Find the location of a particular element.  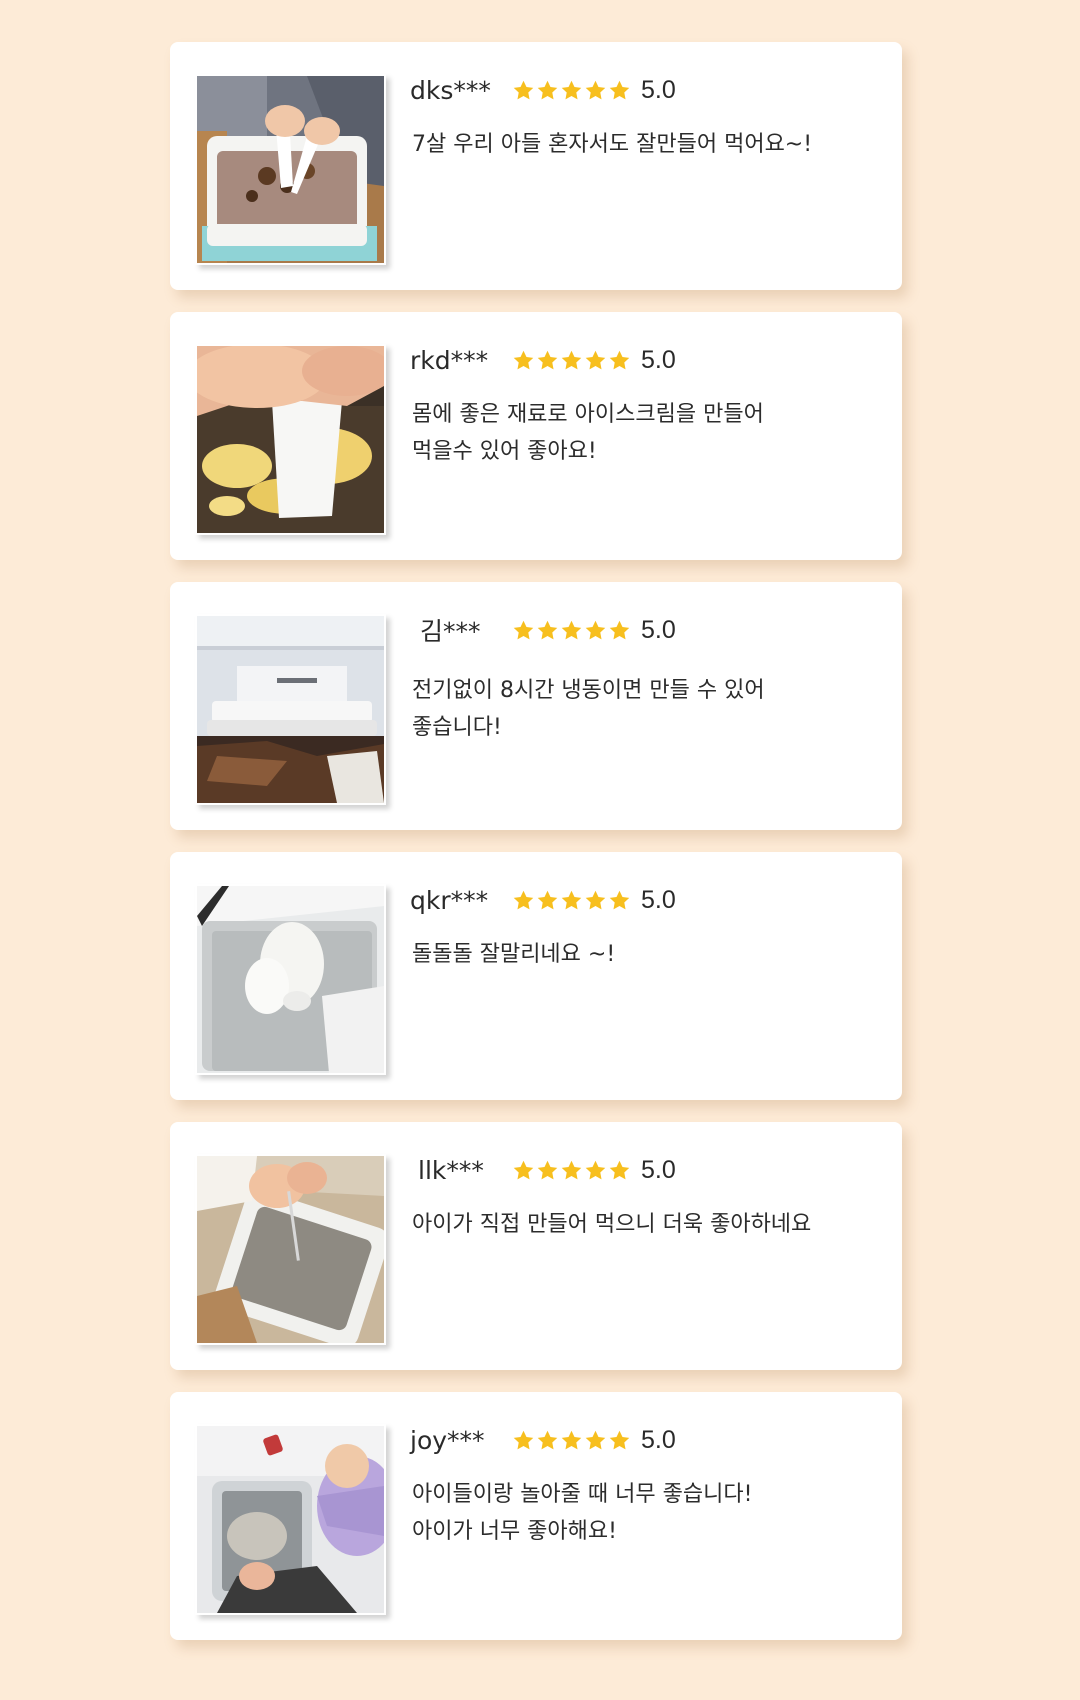

review-text: 전기없이 8시간 냉동이면 만들 수 있어 좋습니다! is located at coordinates (647, 709).